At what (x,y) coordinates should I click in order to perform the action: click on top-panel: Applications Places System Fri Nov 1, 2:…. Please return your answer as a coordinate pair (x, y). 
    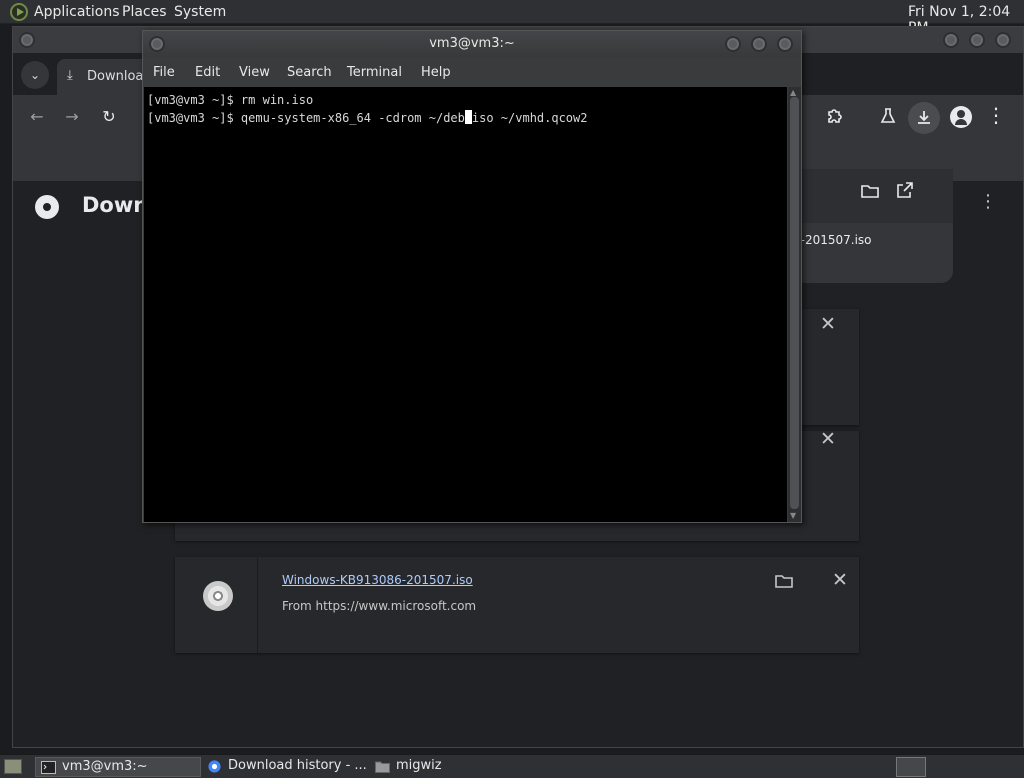
    Looking at the image, I should click on (512, 18).